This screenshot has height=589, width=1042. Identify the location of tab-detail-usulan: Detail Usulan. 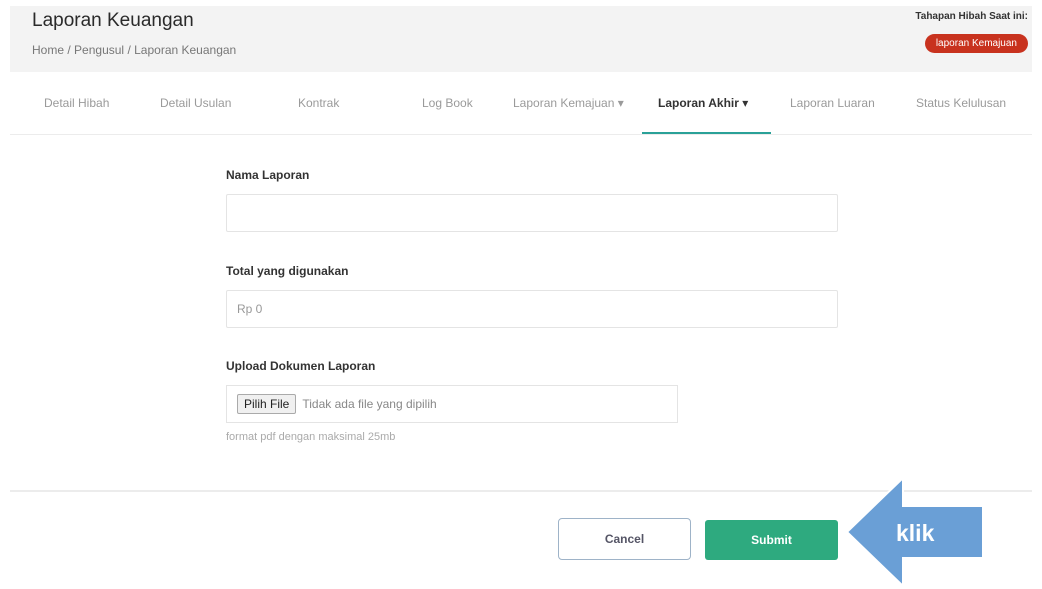
(195, 103).